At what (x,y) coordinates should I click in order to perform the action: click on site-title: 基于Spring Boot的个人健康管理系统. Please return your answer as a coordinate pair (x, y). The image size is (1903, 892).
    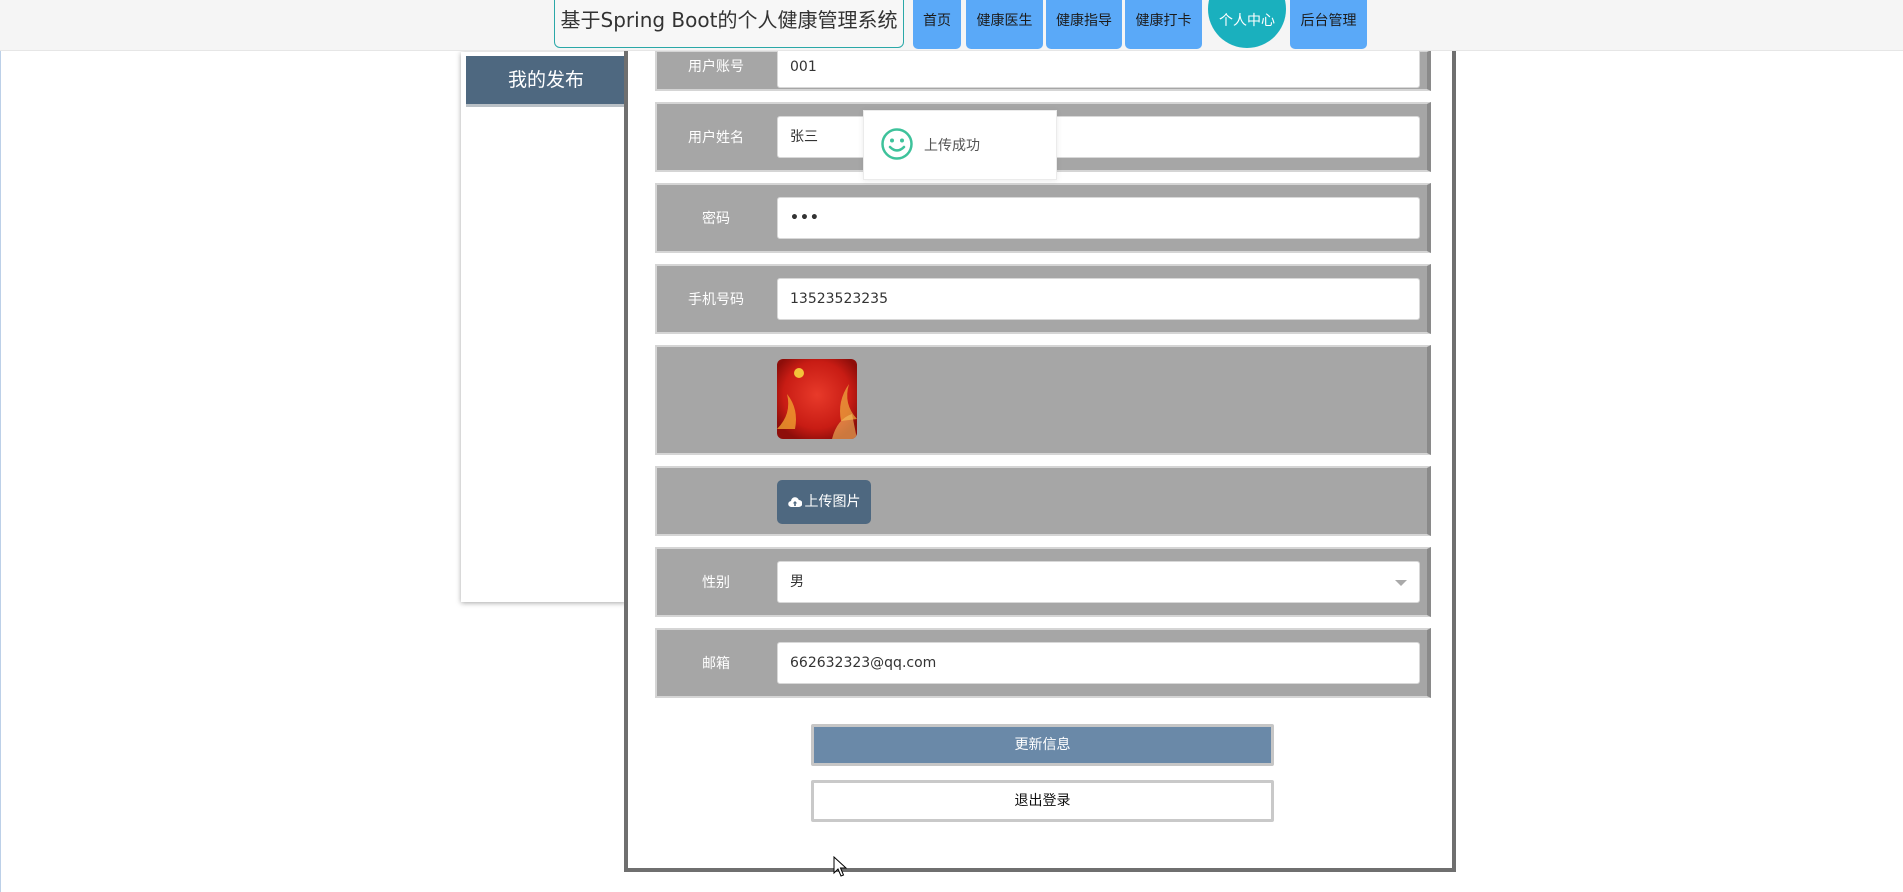
    Looking at the image, I should click on (729, 24).